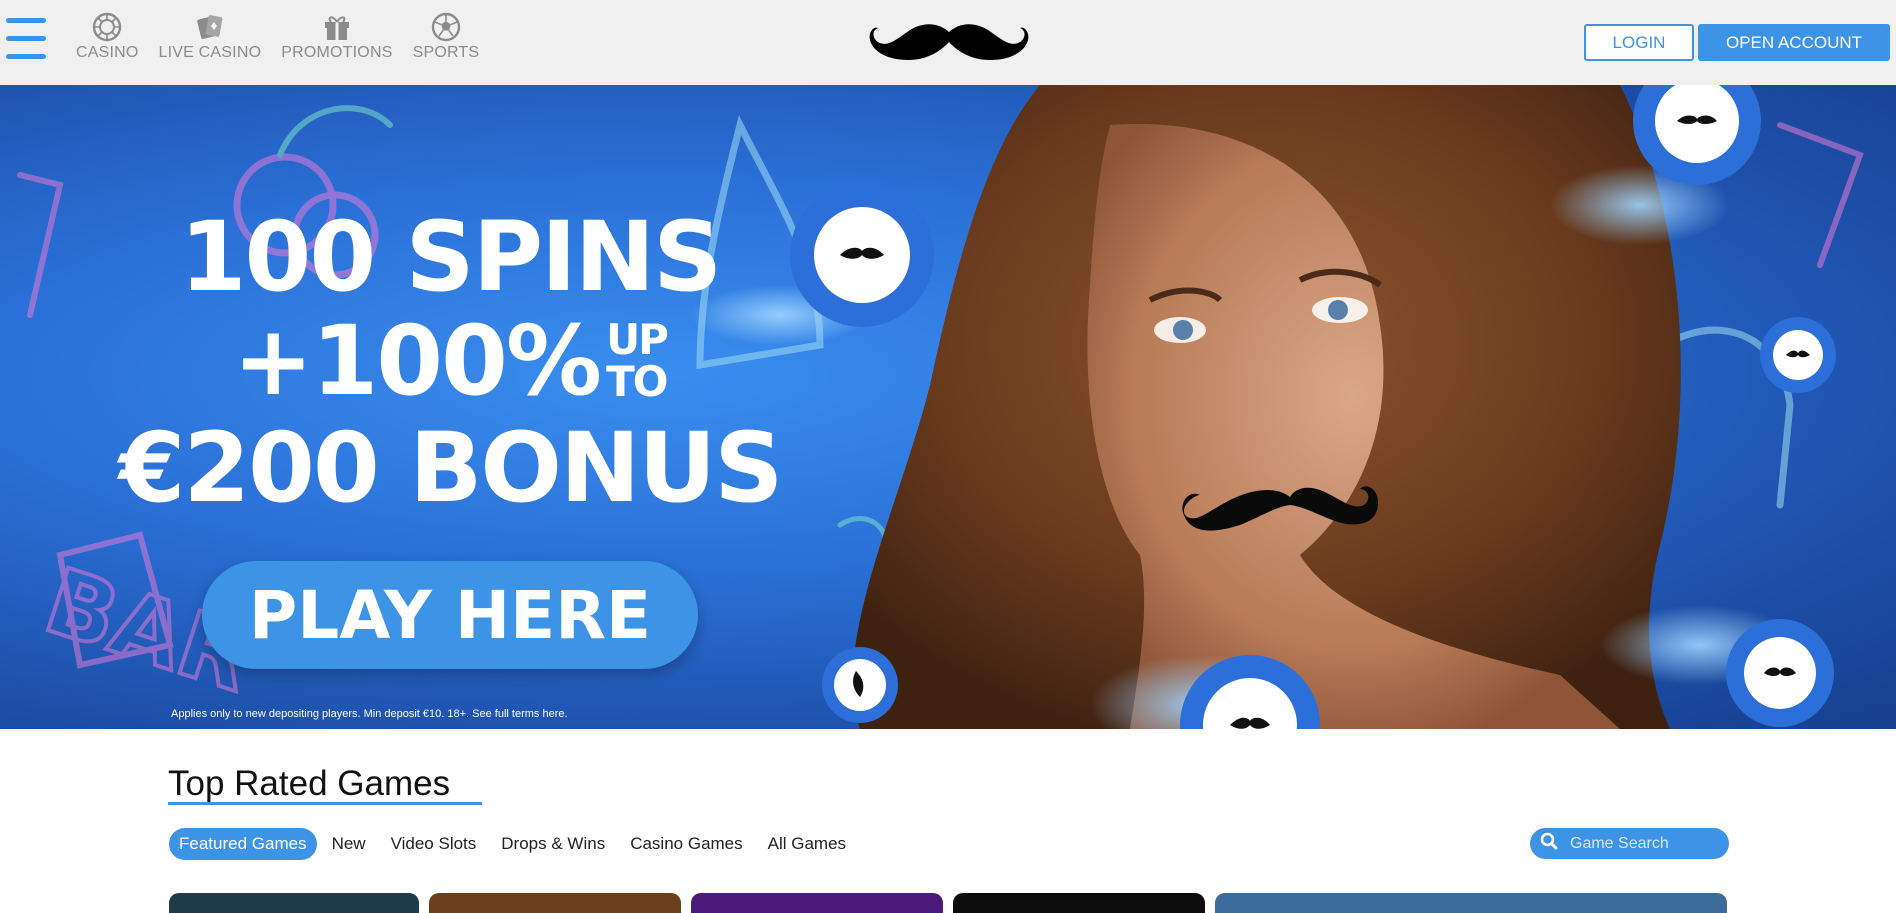  What do you see at coordinates (446, 27) in the screenshot?
I see `soccer-ball-icon` at bounding box center [446, 27].